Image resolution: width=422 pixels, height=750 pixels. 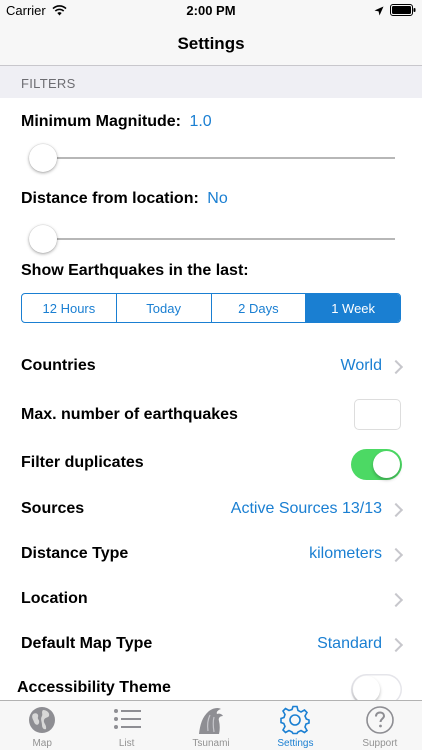 What do you see at coordinates (211, 720) in the screenshot?
I see `tsunami-wave-icon` at bounding box center [211, 720].